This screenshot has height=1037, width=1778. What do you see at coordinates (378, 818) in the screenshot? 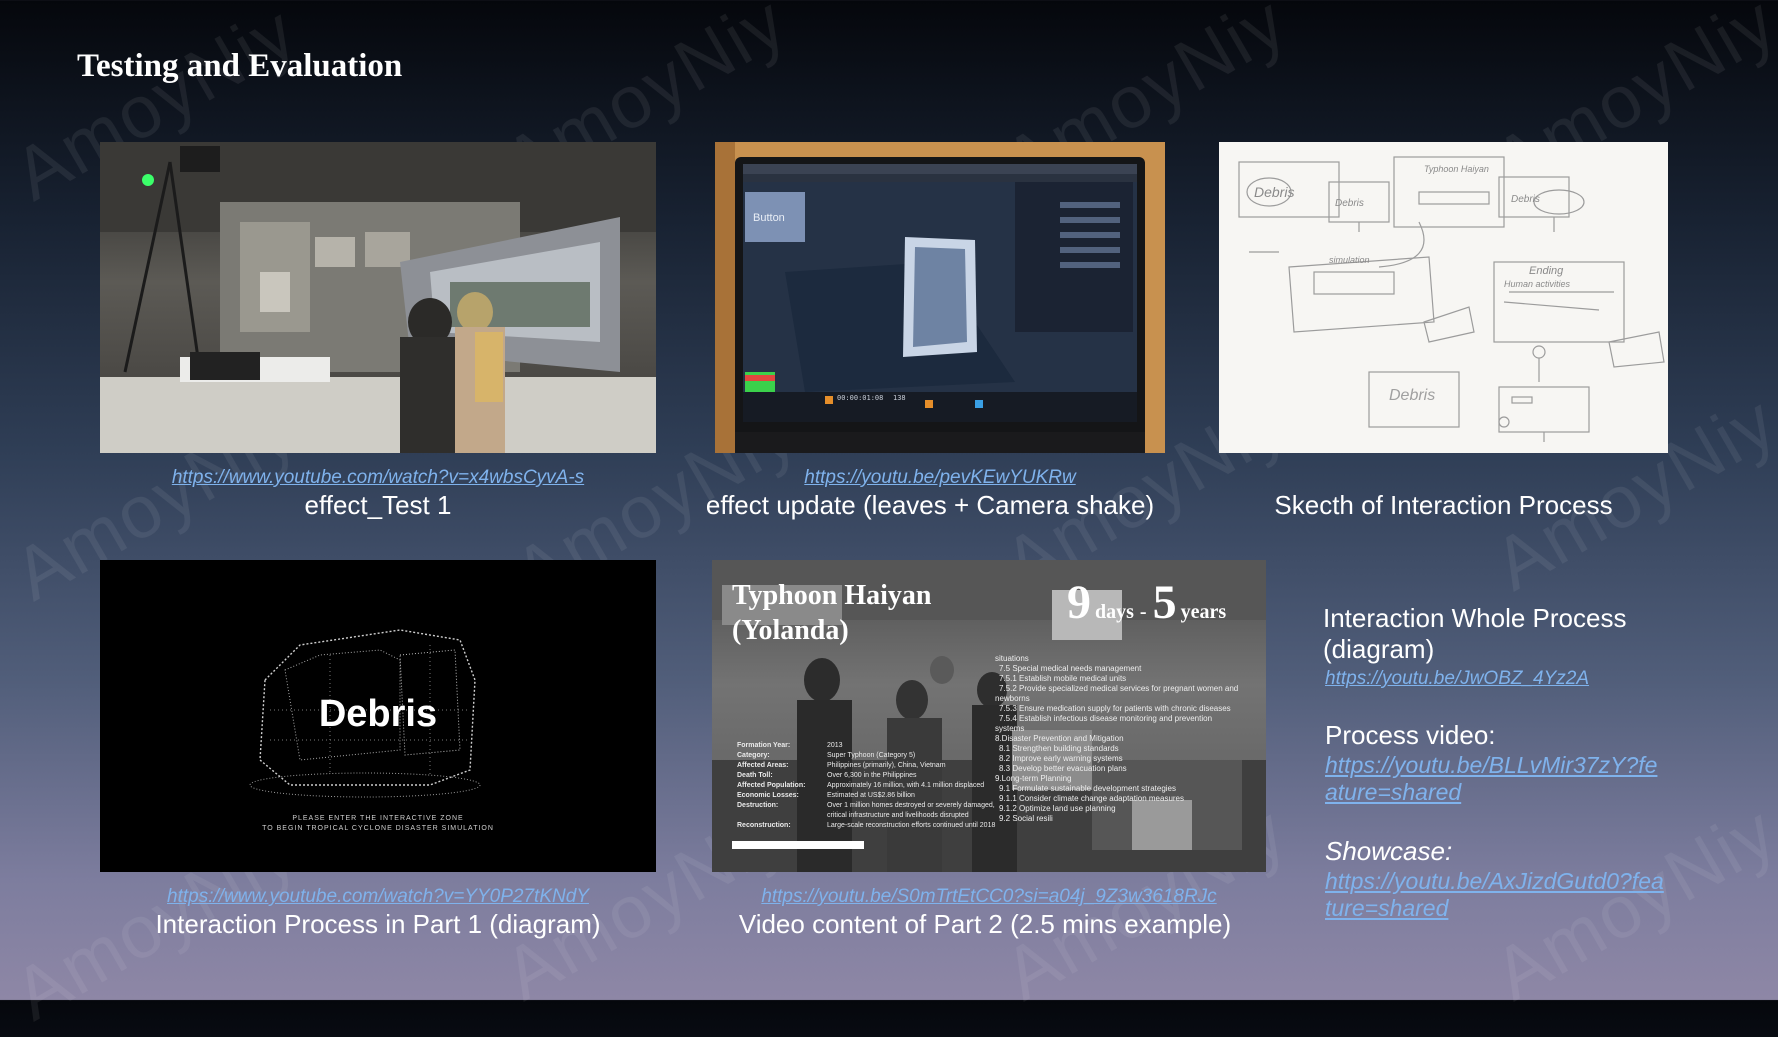
I see `debris-prompt-line1: PLEASE ENTER THE INTERACTIVE ZONE` at bounding box center [378, 818].